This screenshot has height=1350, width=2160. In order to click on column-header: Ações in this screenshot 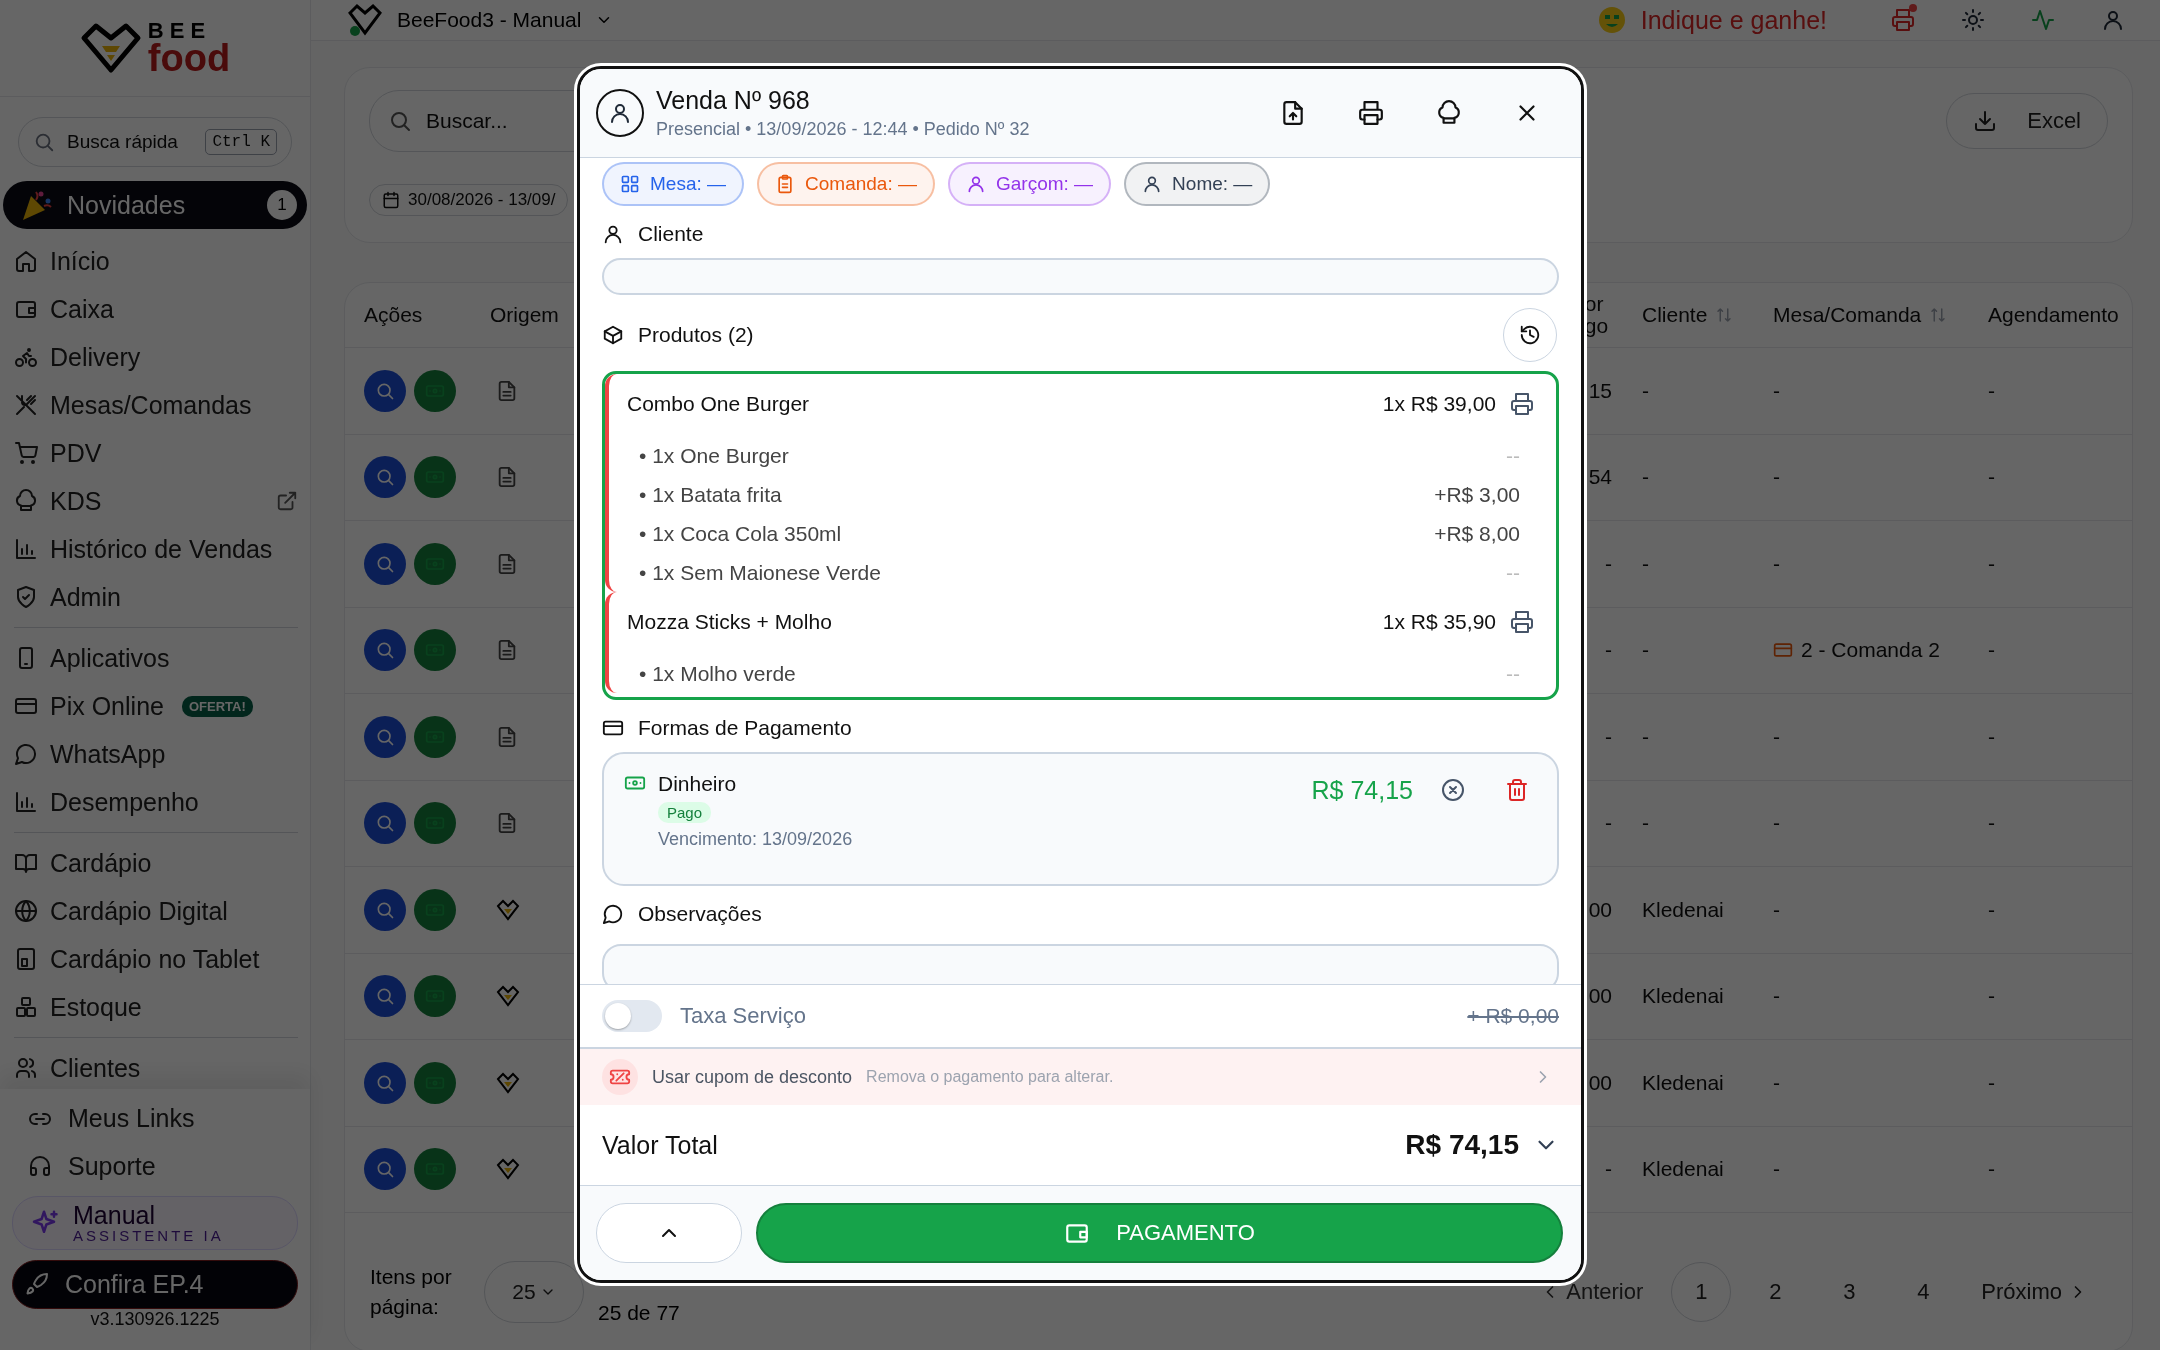, I will do `click(393, 315)`.